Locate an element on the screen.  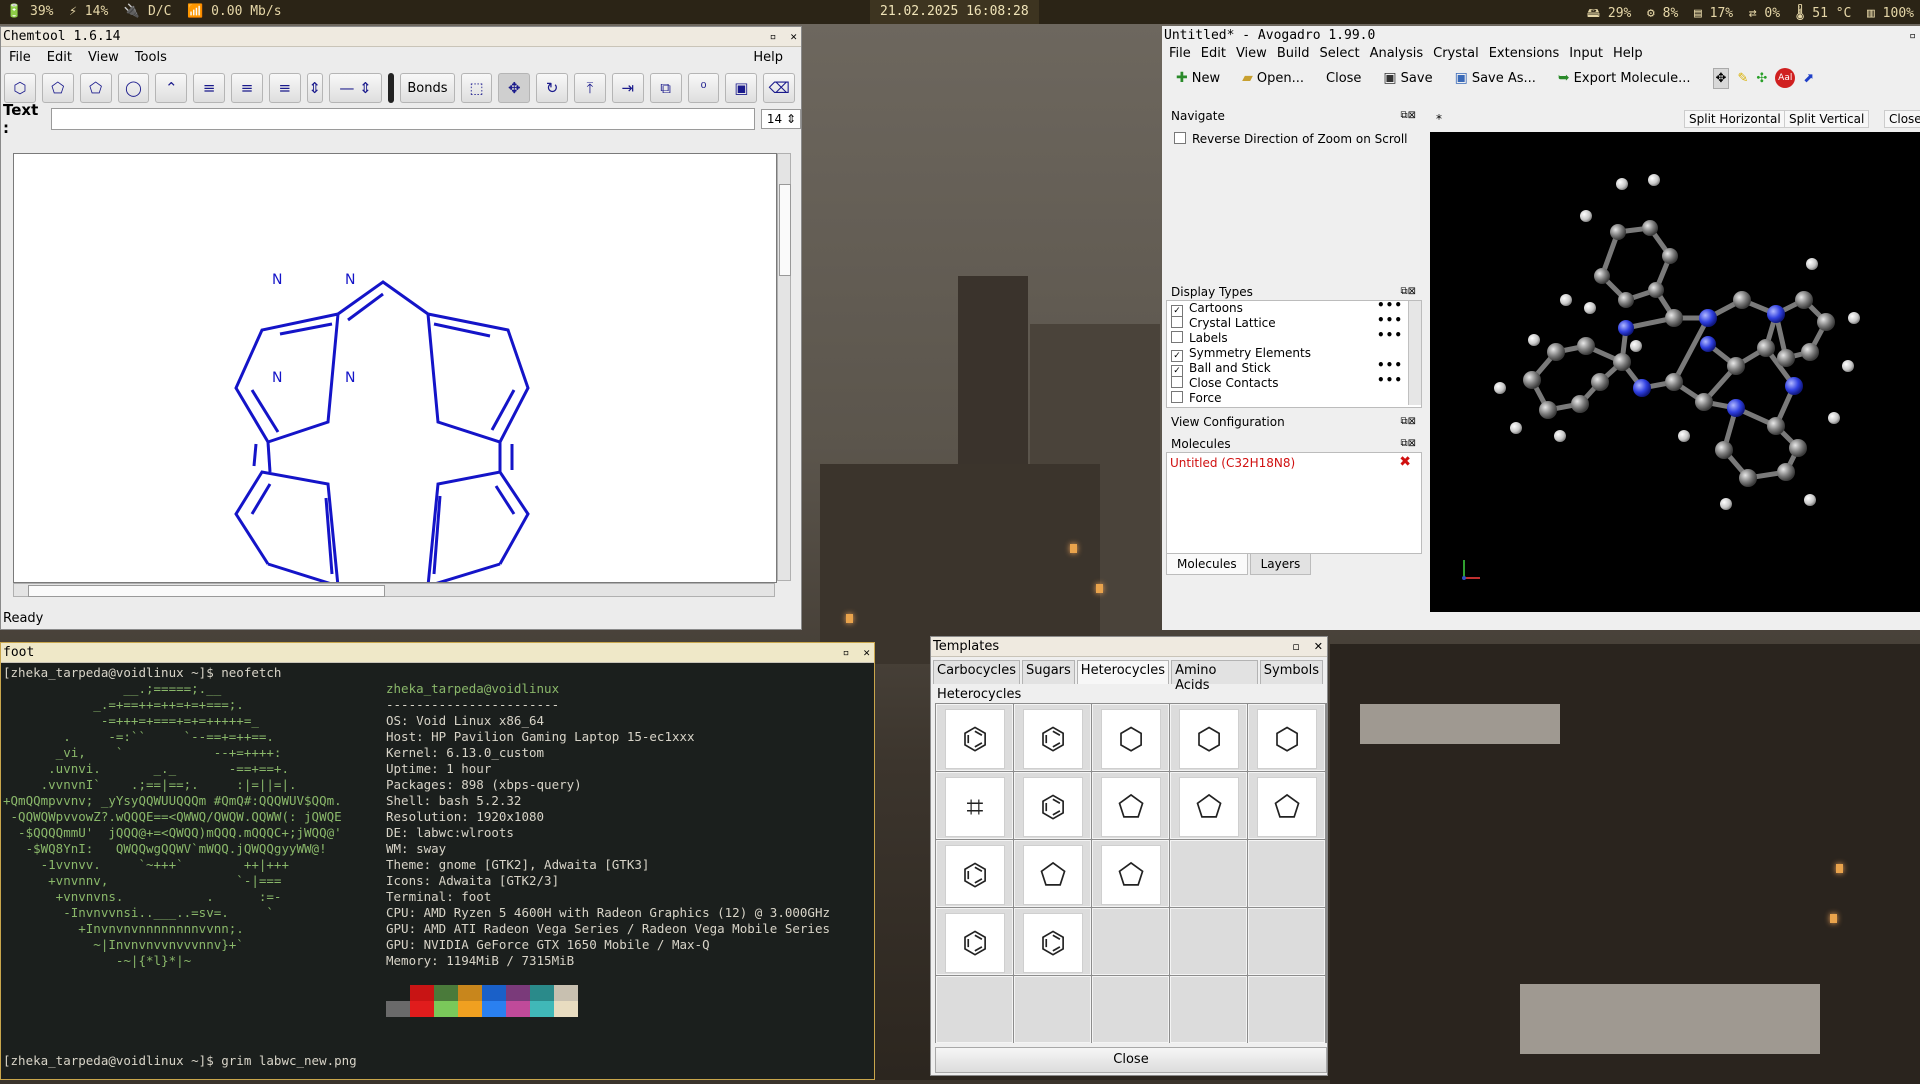
tab-heterocycles: Heterocycles is located at coordinates (1123, 672).